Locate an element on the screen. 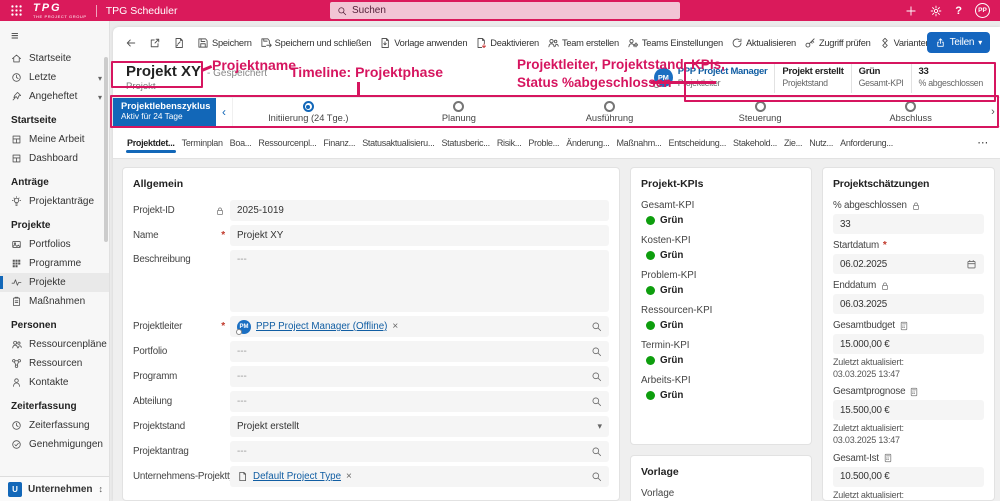  sidebar-item-label: Portfolios is located at coordinates (50, 244).